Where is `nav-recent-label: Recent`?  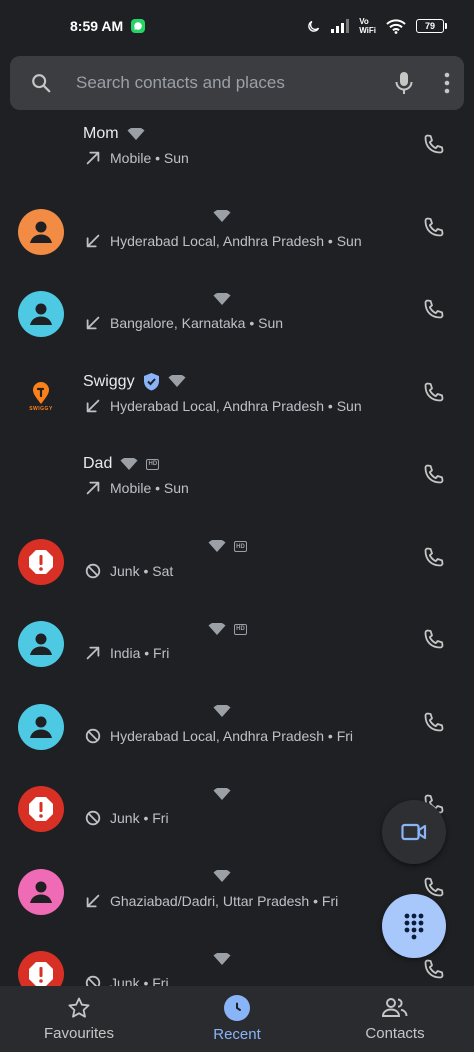
nav-recent-label: Recent is located at coordinates (237, 1034).